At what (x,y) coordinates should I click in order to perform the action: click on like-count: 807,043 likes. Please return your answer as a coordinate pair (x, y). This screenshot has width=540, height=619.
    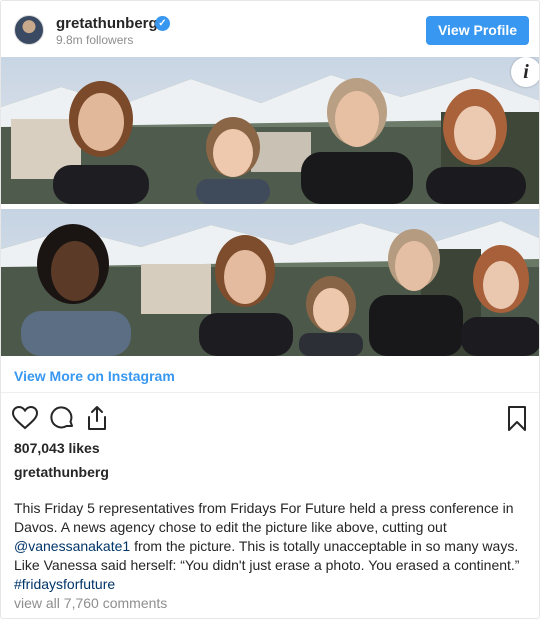
    Looking at the image, I should click on (57, 448).